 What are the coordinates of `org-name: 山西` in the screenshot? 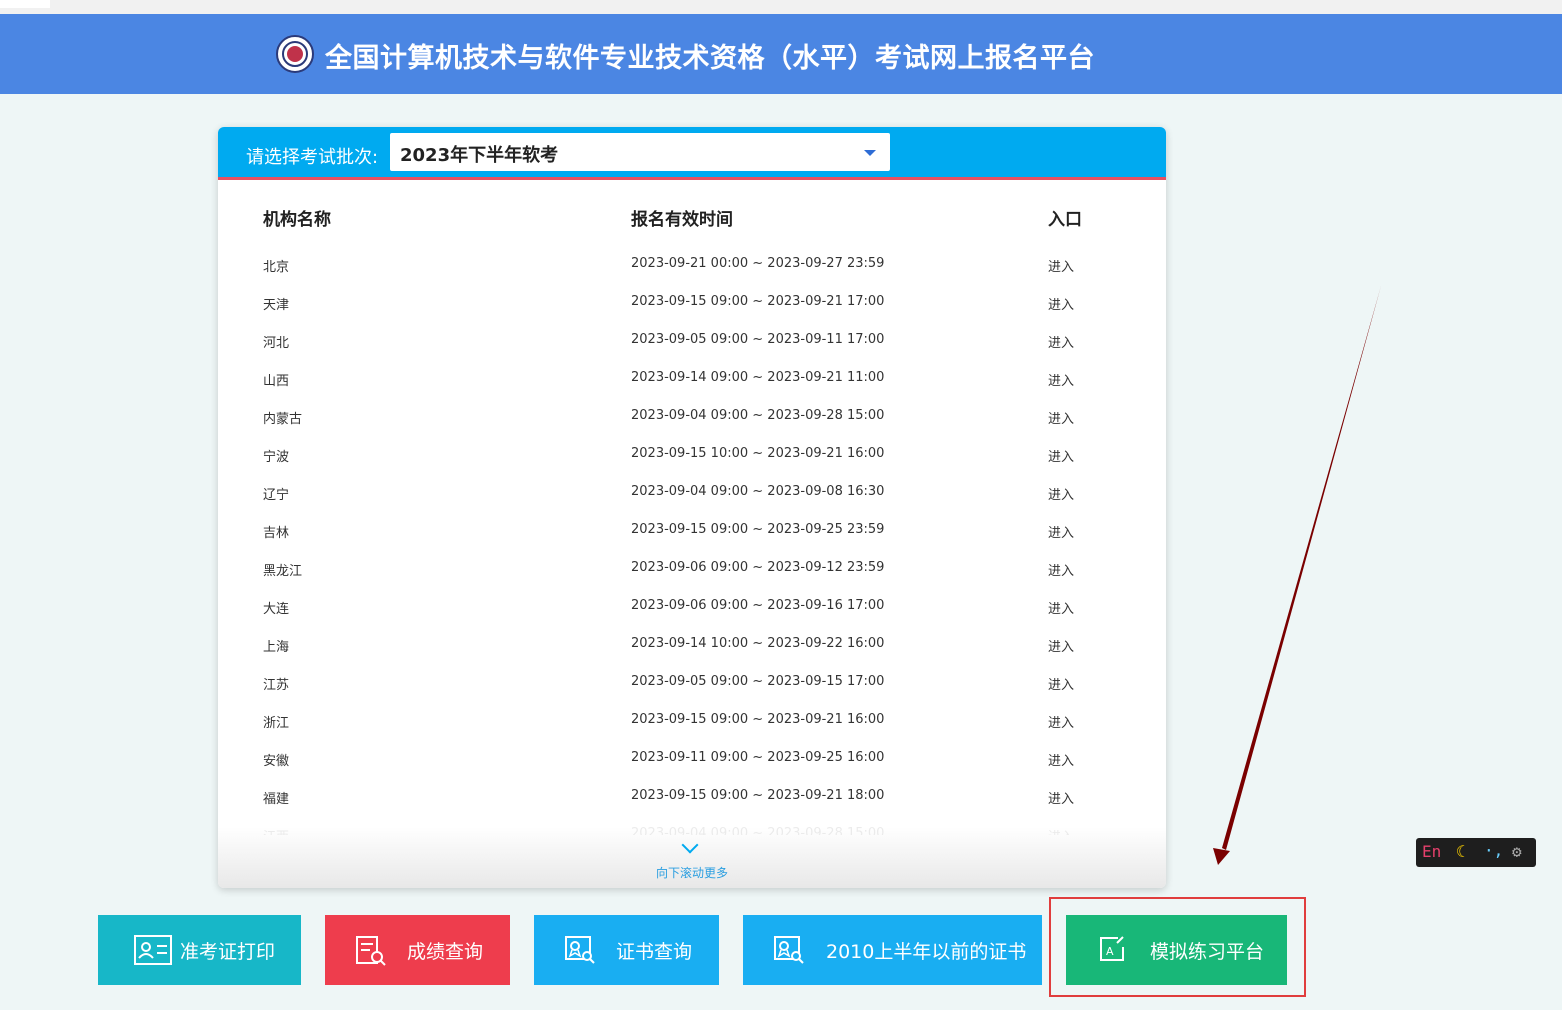 It's located at (276, 381).